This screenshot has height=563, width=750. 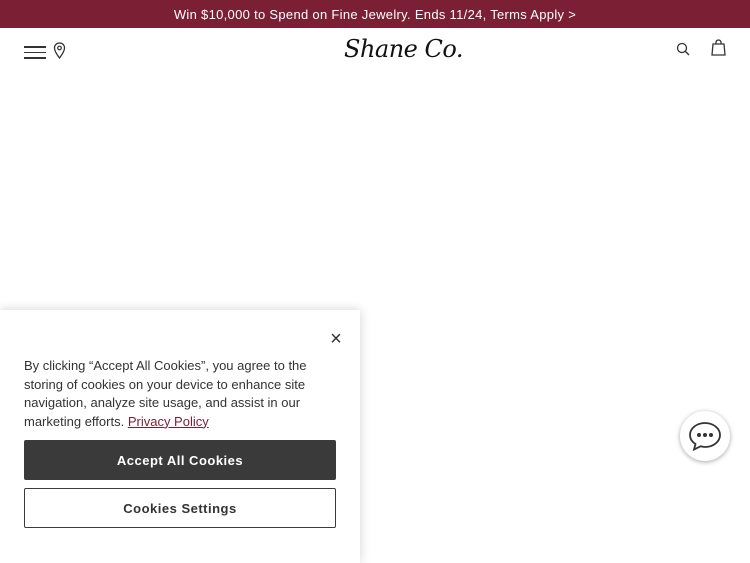 I want to click on site-header: Shane Co., so click(x=375, y=50).